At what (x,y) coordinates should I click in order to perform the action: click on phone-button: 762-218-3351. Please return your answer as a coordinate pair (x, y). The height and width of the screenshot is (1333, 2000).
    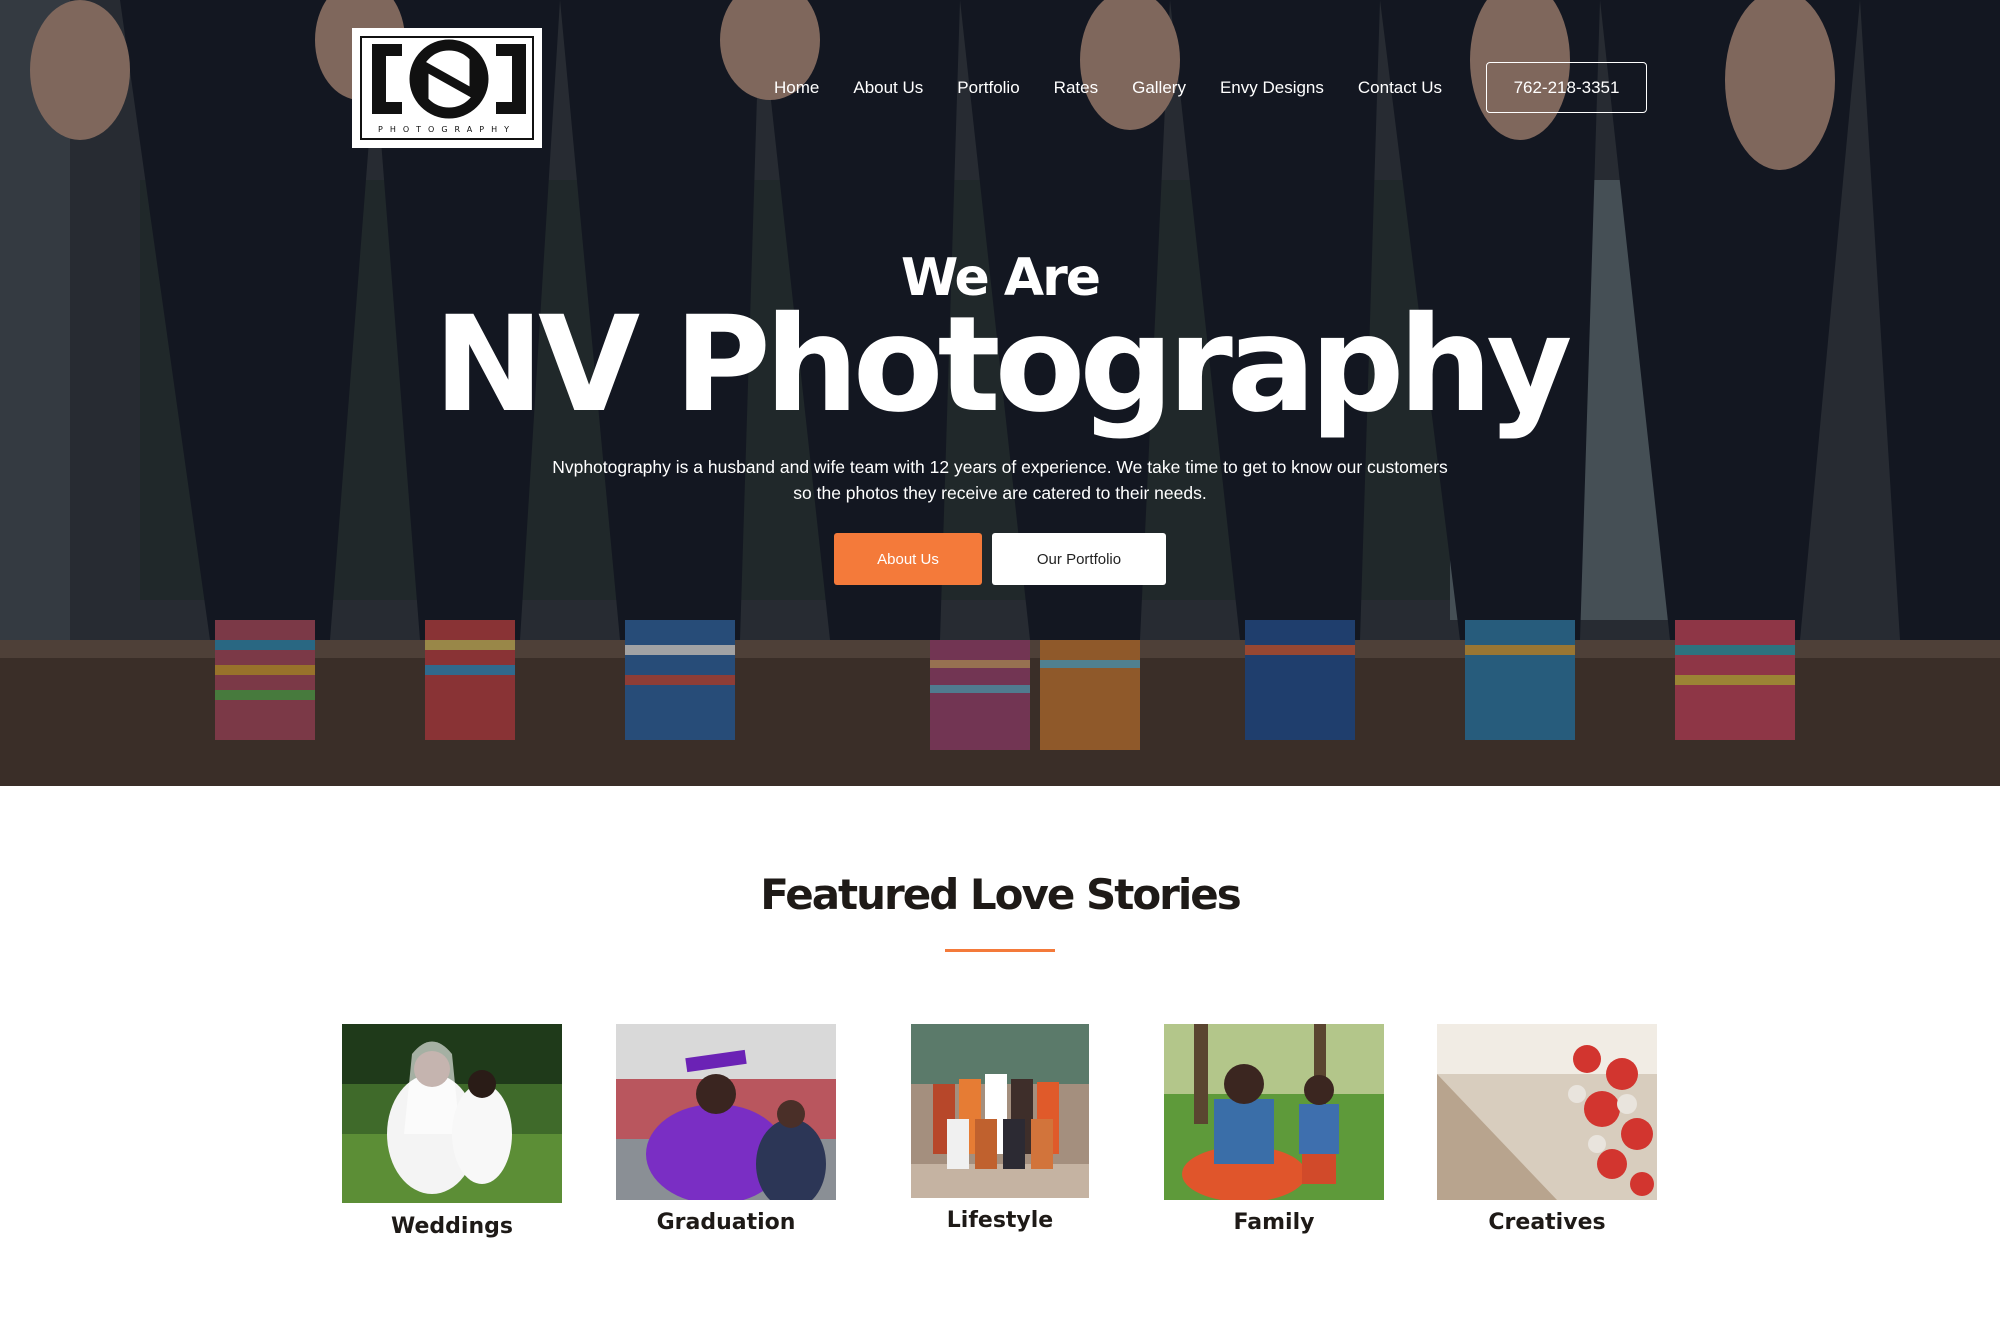
    Looking at the image, I should click on (1566, 87).